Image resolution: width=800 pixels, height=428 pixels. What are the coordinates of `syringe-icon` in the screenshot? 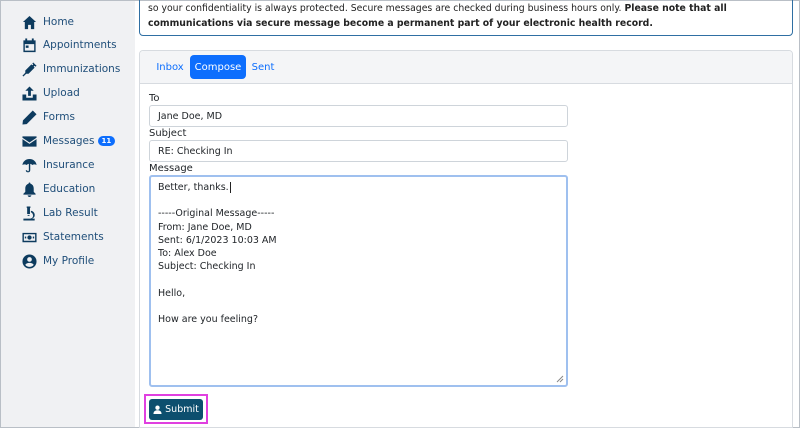 It's located at (29, 69).